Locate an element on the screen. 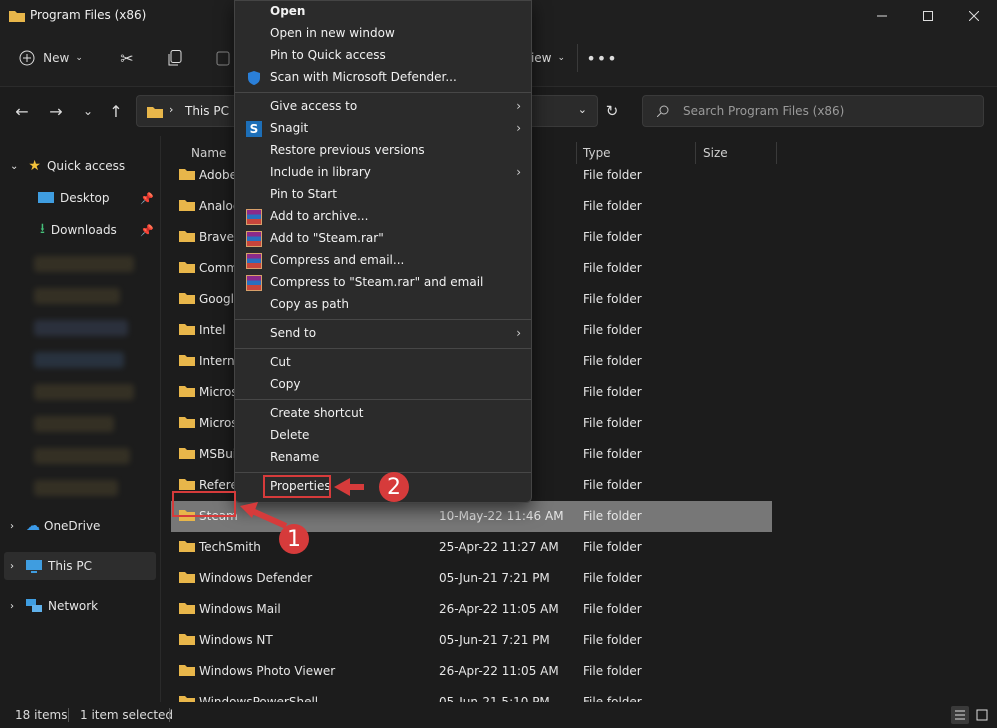  file-name: Windows Photo Viewer is located at coordinates (267, 671).